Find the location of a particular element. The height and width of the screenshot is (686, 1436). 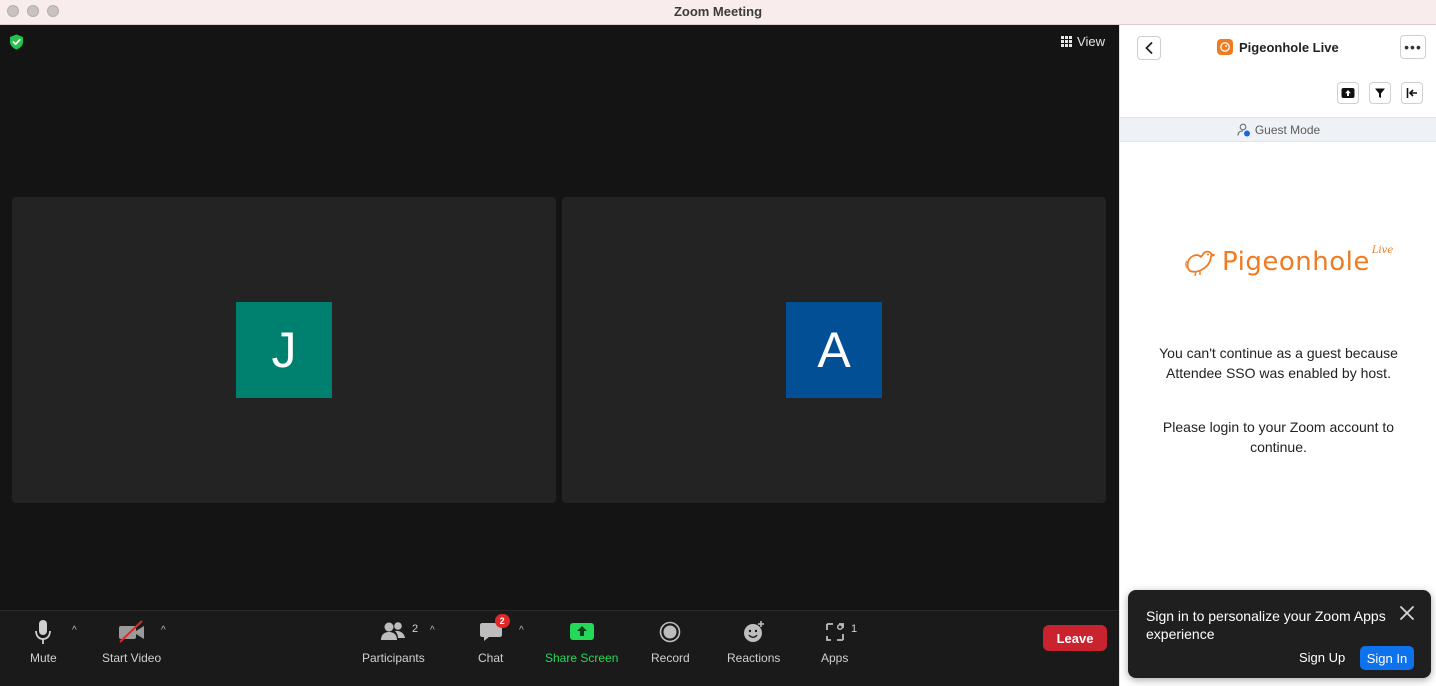

reactions-button: Reactions is located at coordinates (753, 641).